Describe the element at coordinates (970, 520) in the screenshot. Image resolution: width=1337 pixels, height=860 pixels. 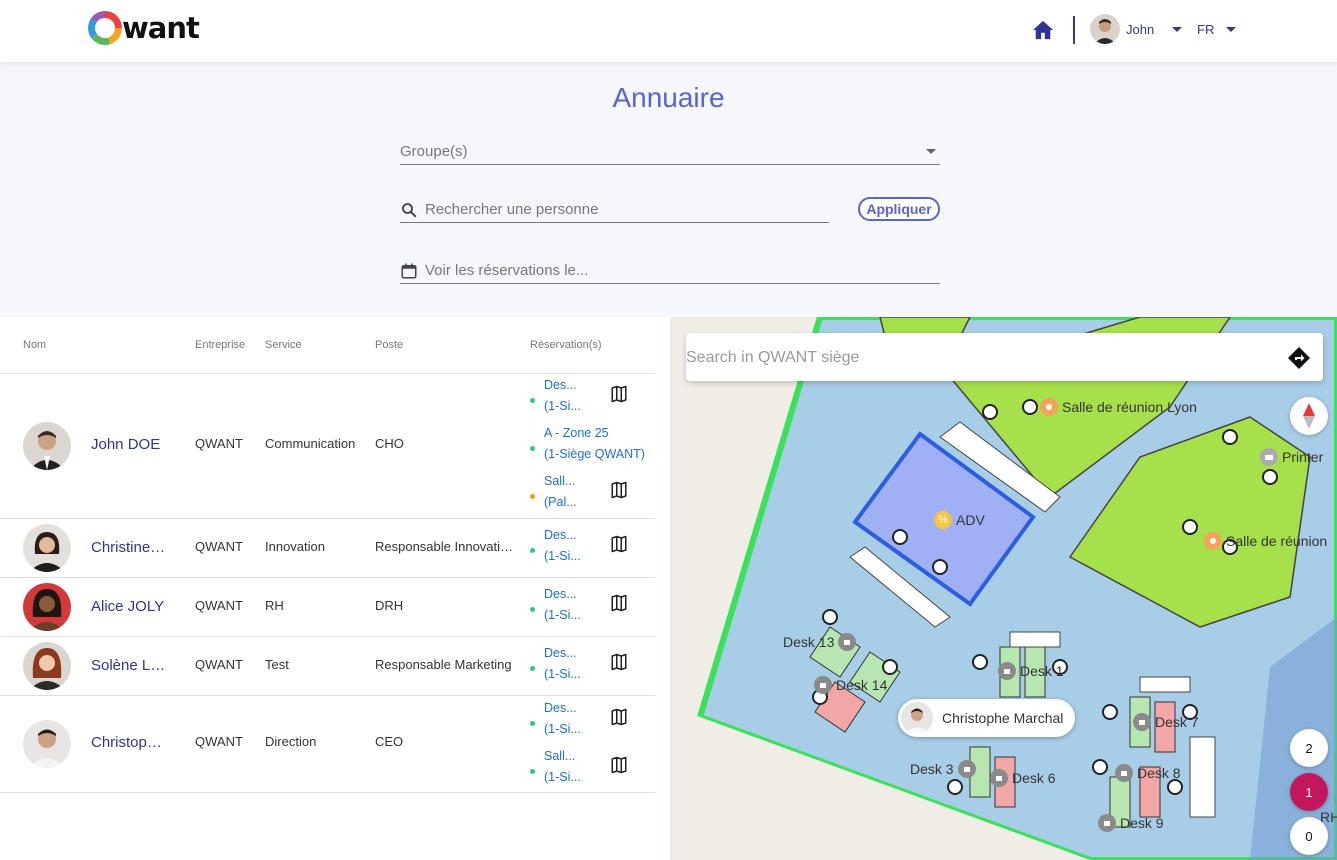
I see `map-label-adv-text: ADV` at that location.